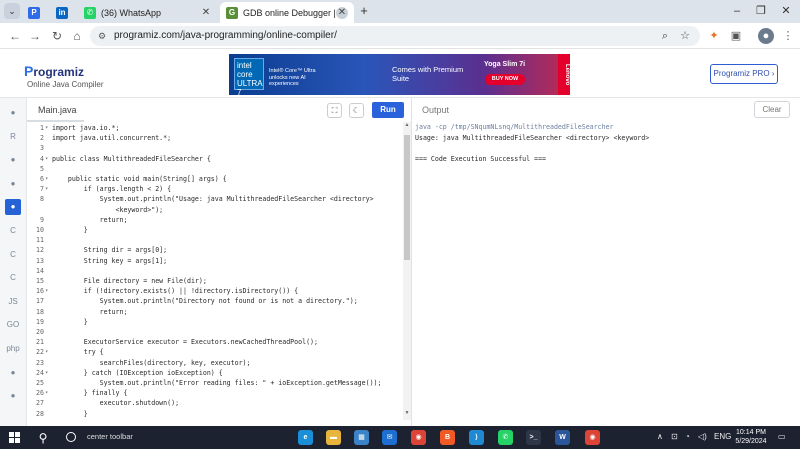  What do you see at coordinates (214, 210) in the screenshot?
I see `code-line: <keyword>");` at bounding box center [214, 210].